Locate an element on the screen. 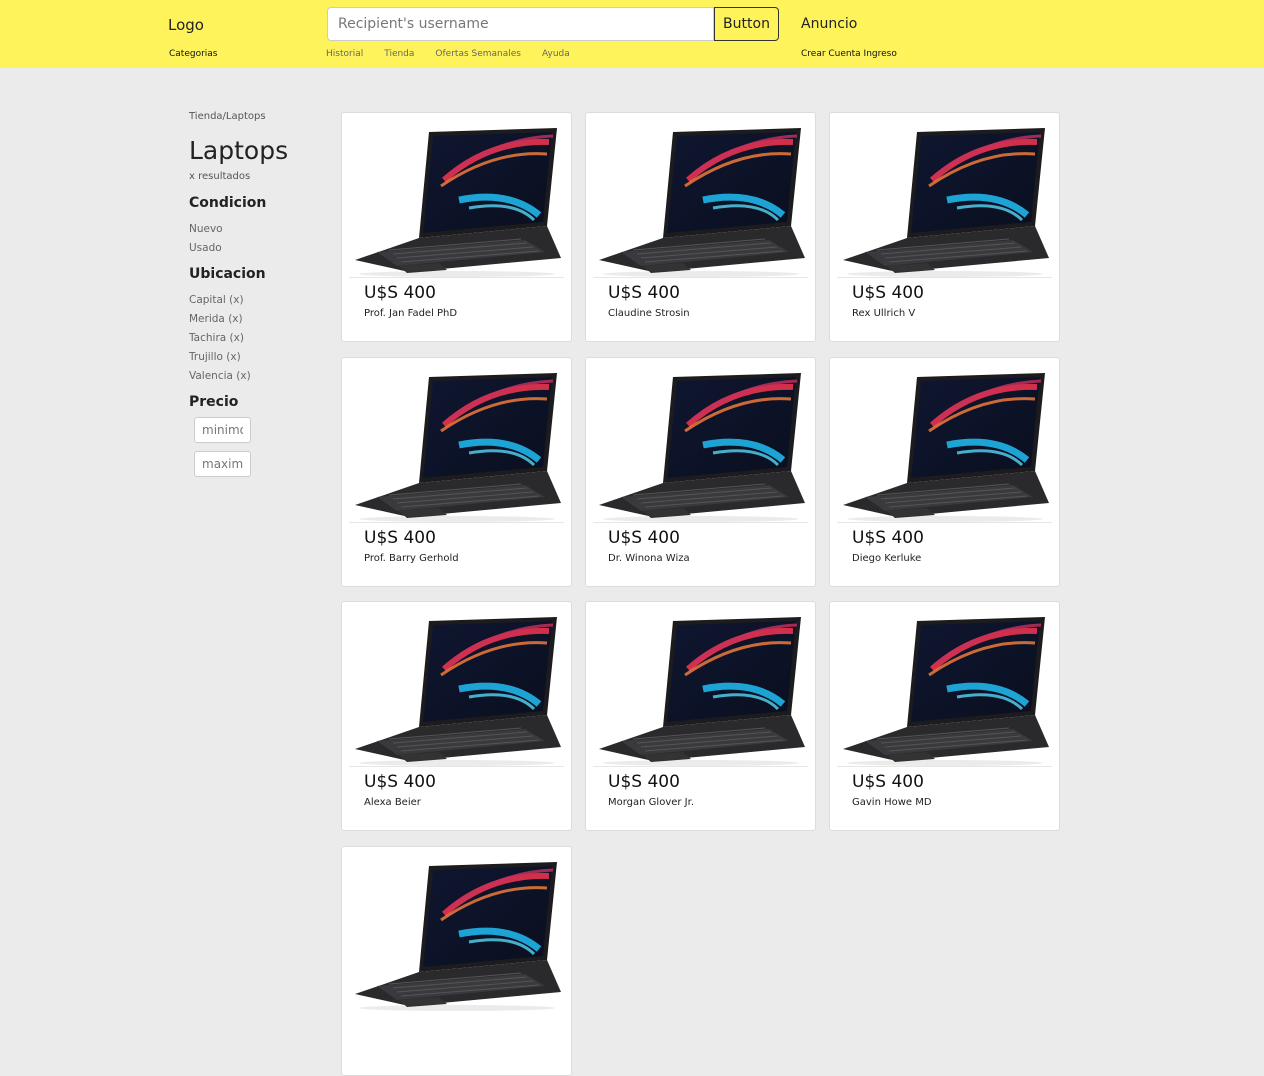 Image resolution: width=1264 pixels, height=1076 pixels. product-card: U$S 400 Prof. Jan Fadel PhD is located at coordinates (456, 227).